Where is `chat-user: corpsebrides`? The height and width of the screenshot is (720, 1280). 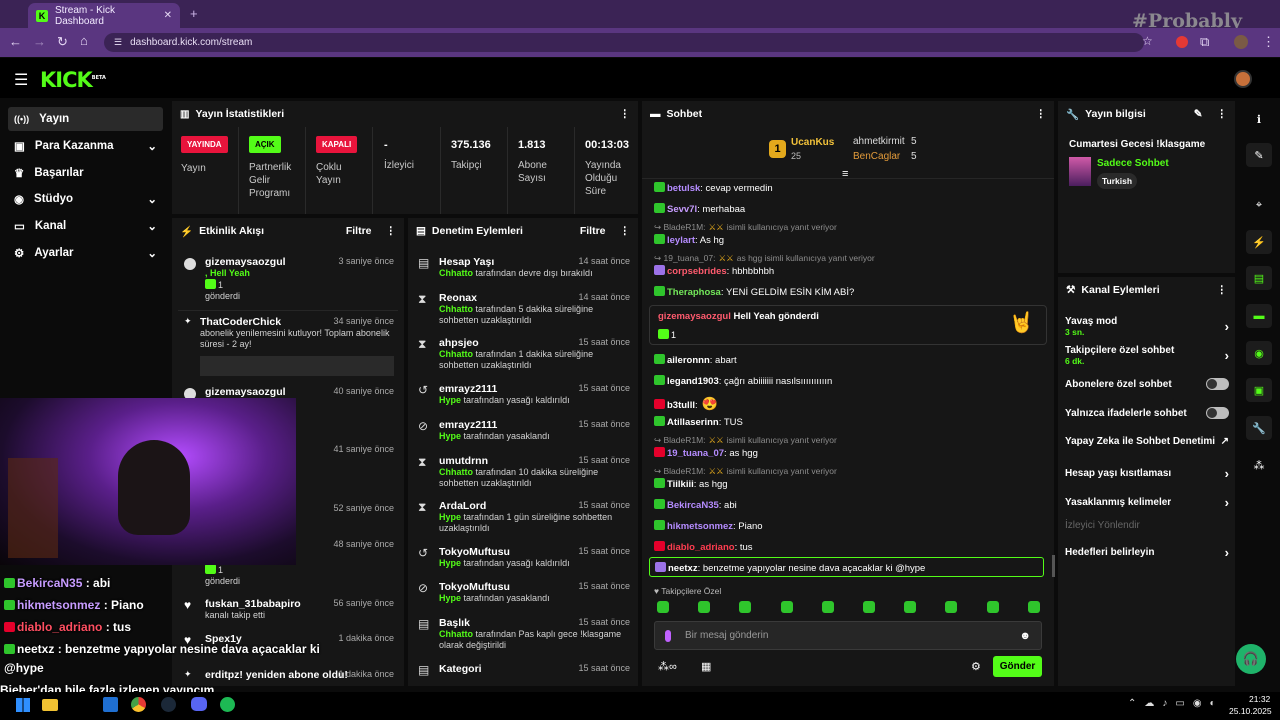
chat-user: corpsebrides is located at coordinates (697, 271).